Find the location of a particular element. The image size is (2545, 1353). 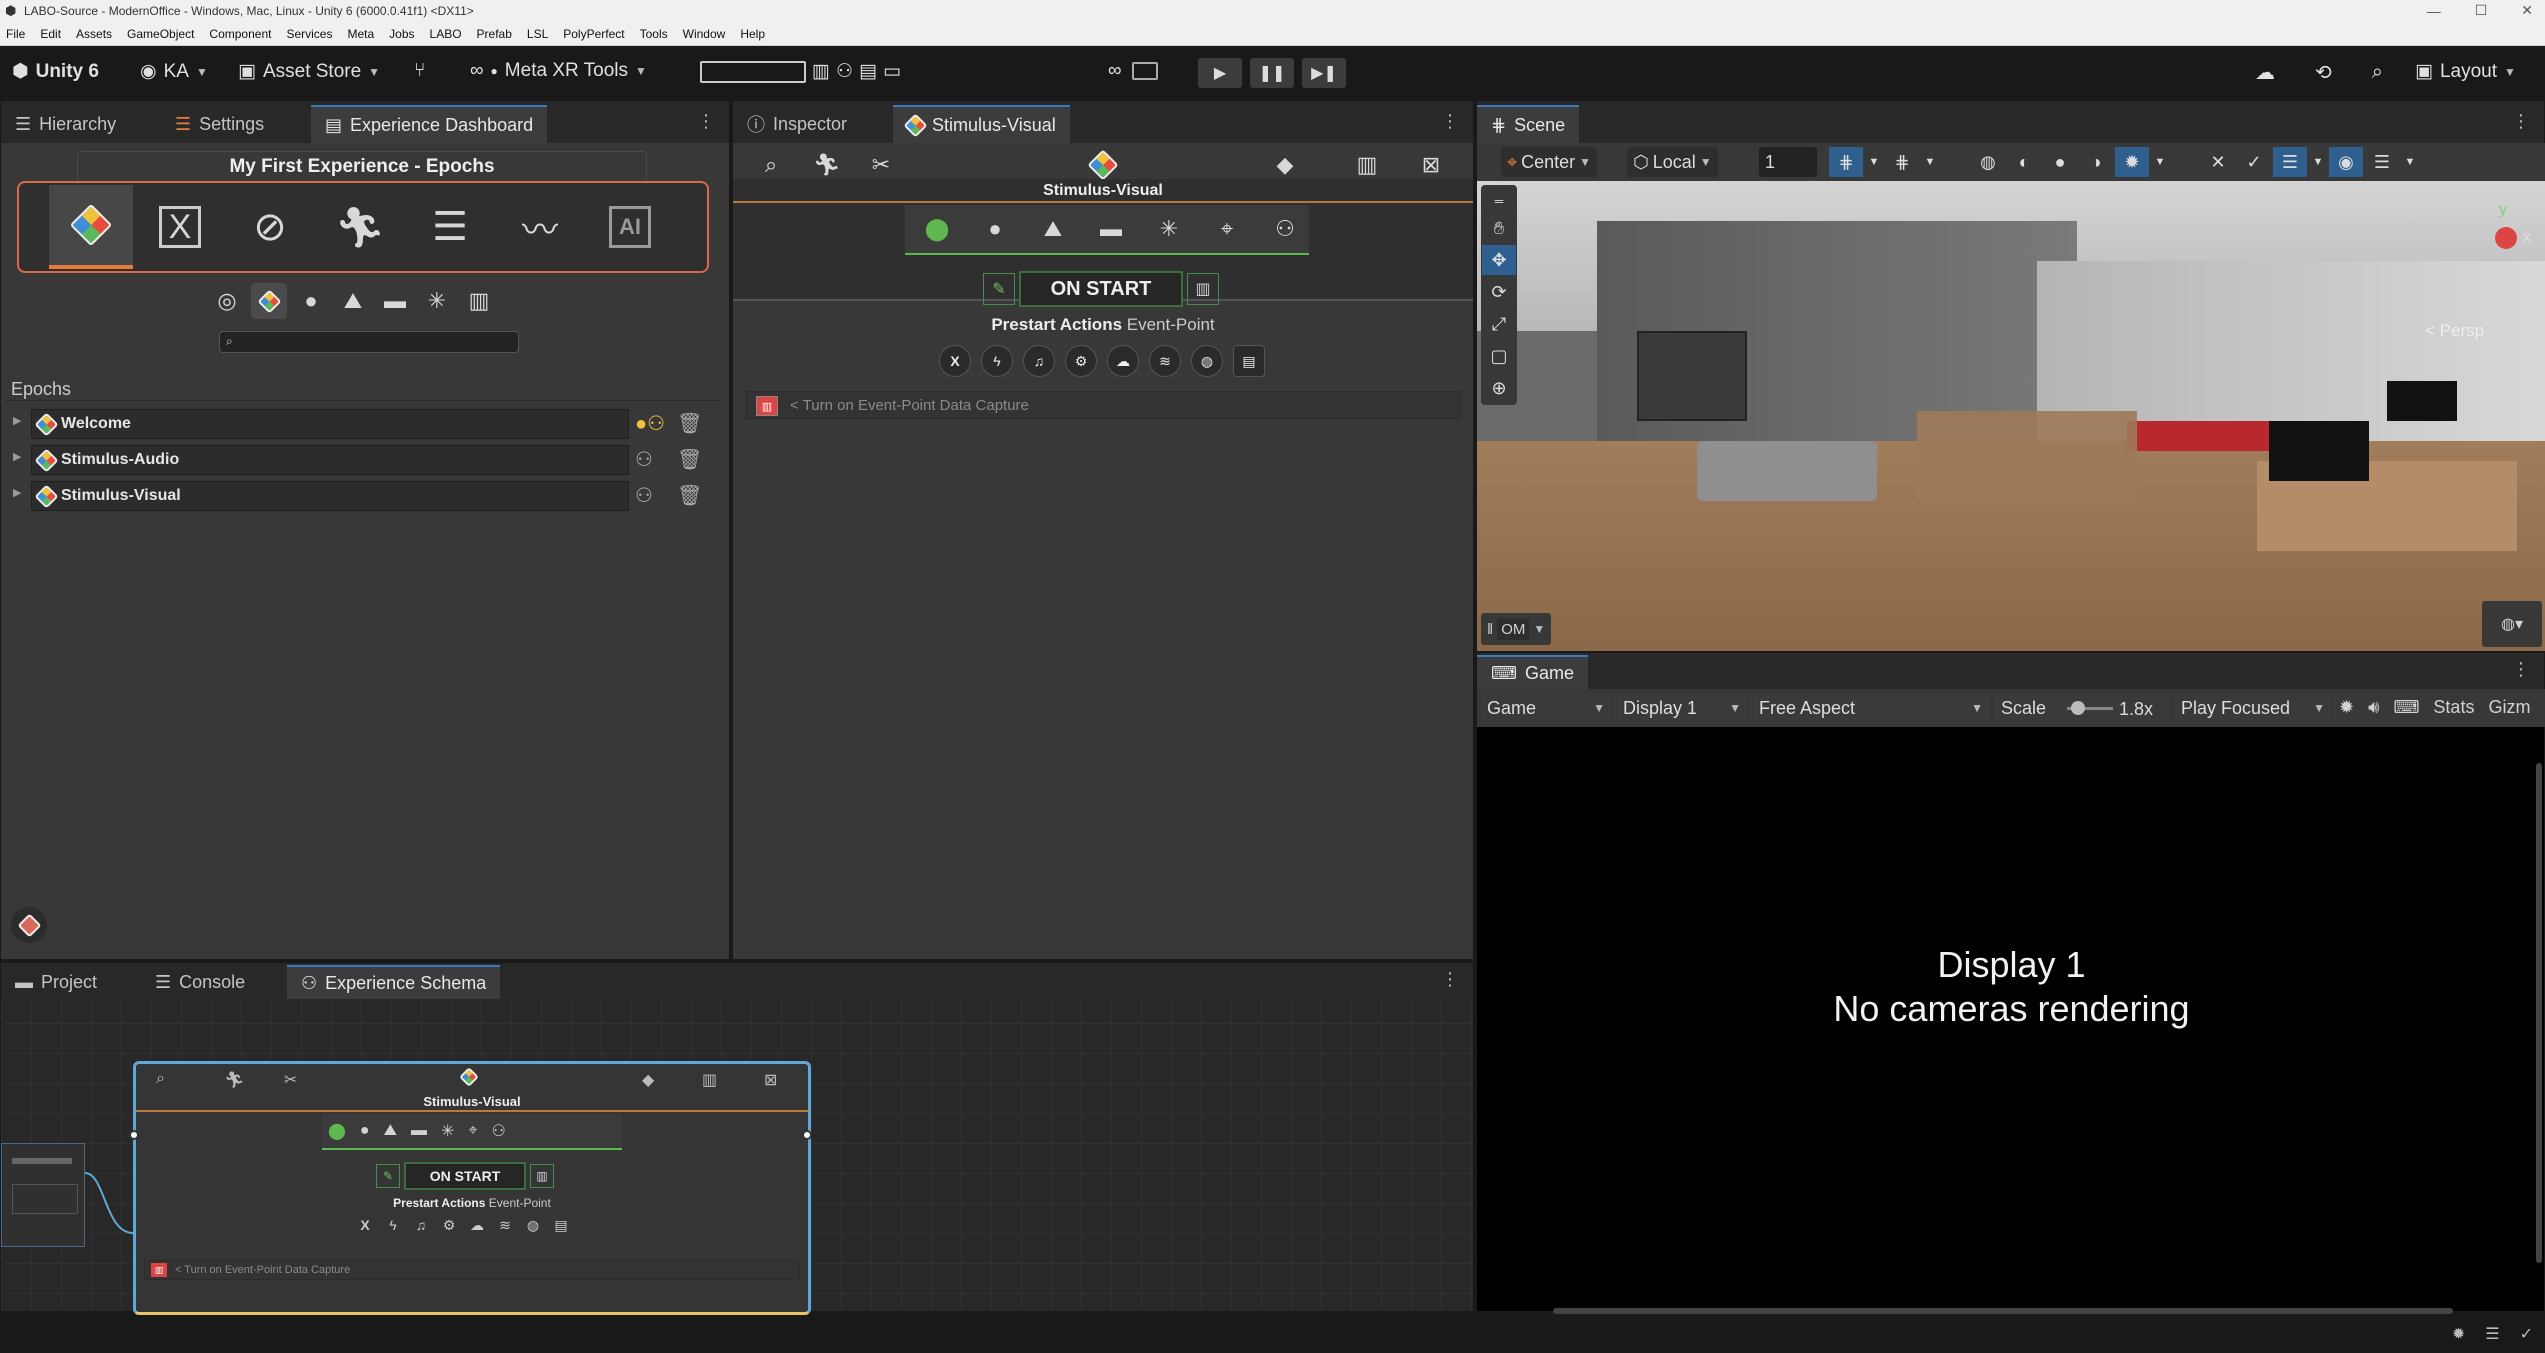

filter-terrain-button: ⛰ is located at coordinates (353, 301).